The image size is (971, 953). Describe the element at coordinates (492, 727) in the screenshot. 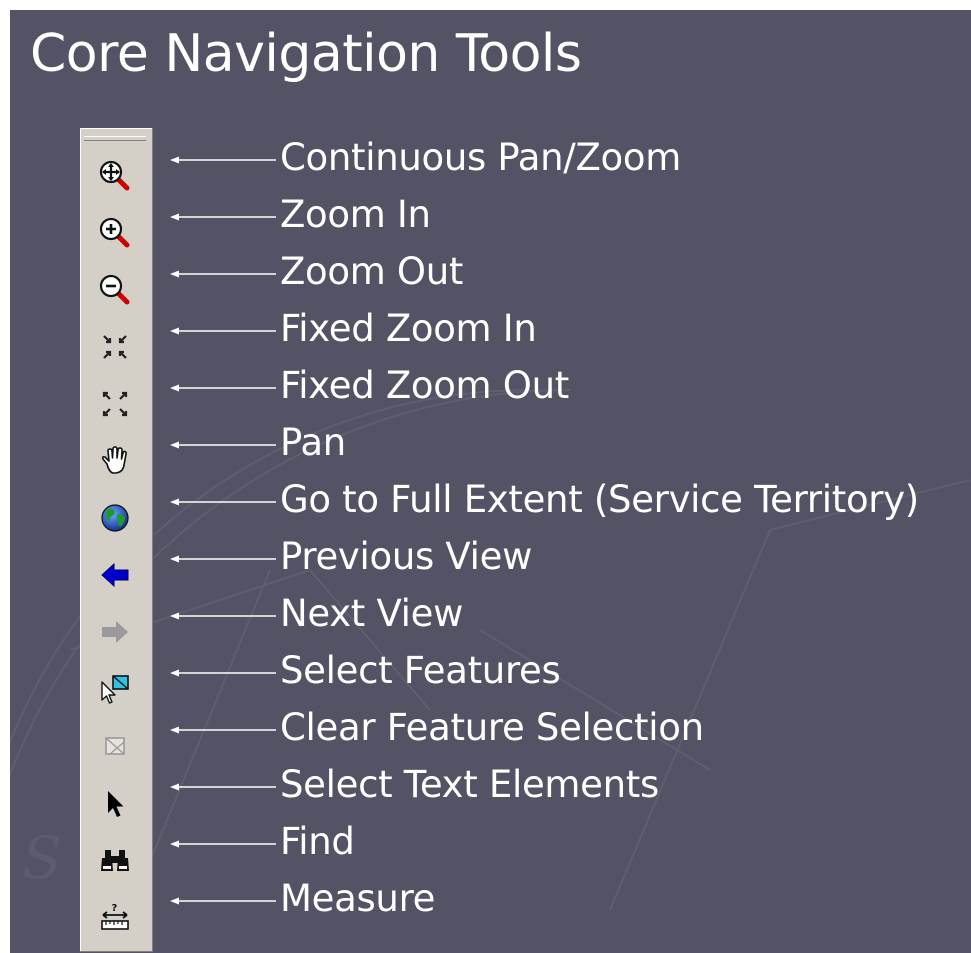

I see `tool-label: Clear Feature Selection` at that location.